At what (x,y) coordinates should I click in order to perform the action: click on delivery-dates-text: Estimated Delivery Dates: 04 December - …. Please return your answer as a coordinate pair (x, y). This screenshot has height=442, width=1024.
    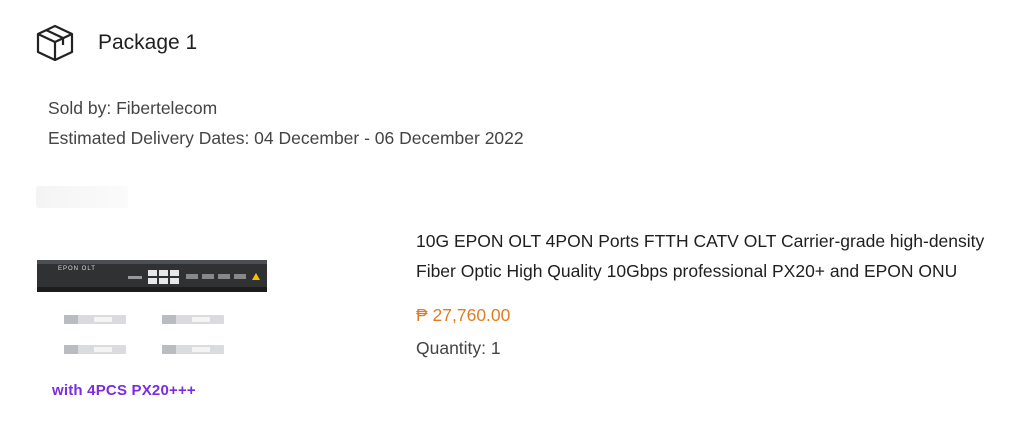
    Looking at the image, I should click on (286, 138).